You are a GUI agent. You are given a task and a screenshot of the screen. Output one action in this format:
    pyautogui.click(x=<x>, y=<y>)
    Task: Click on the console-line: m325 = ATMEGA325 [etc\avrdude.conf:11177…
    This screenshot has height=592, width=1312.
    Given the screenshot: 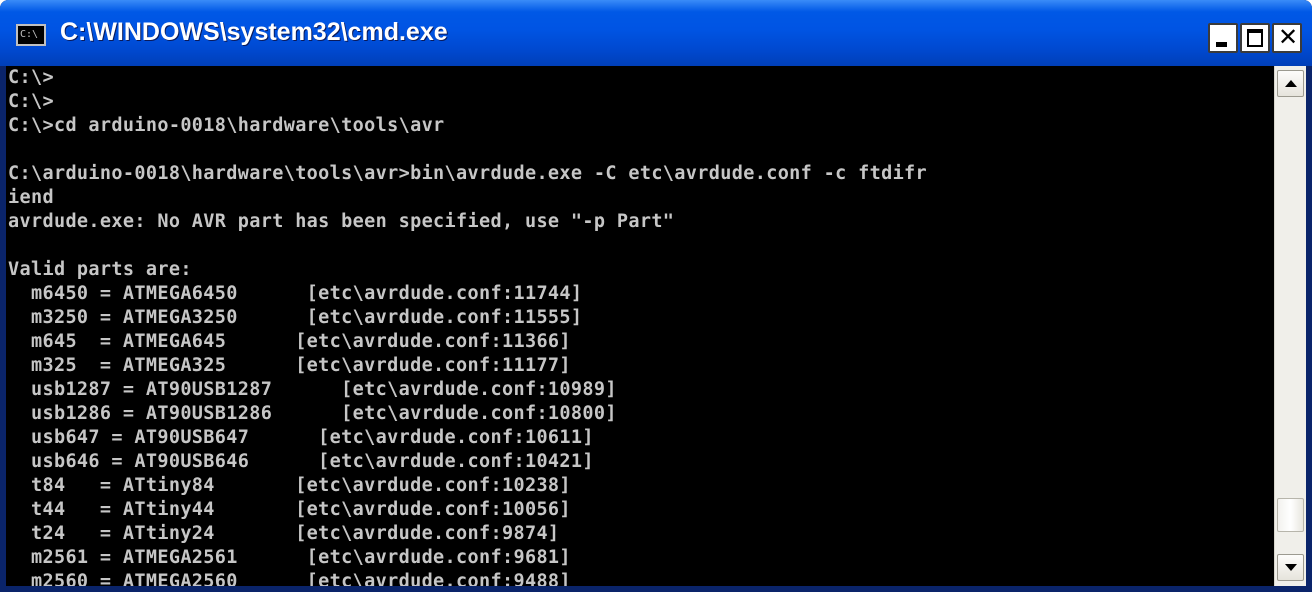 What is the action you would take?
    pyautogui.click(x=289, y=365)
    